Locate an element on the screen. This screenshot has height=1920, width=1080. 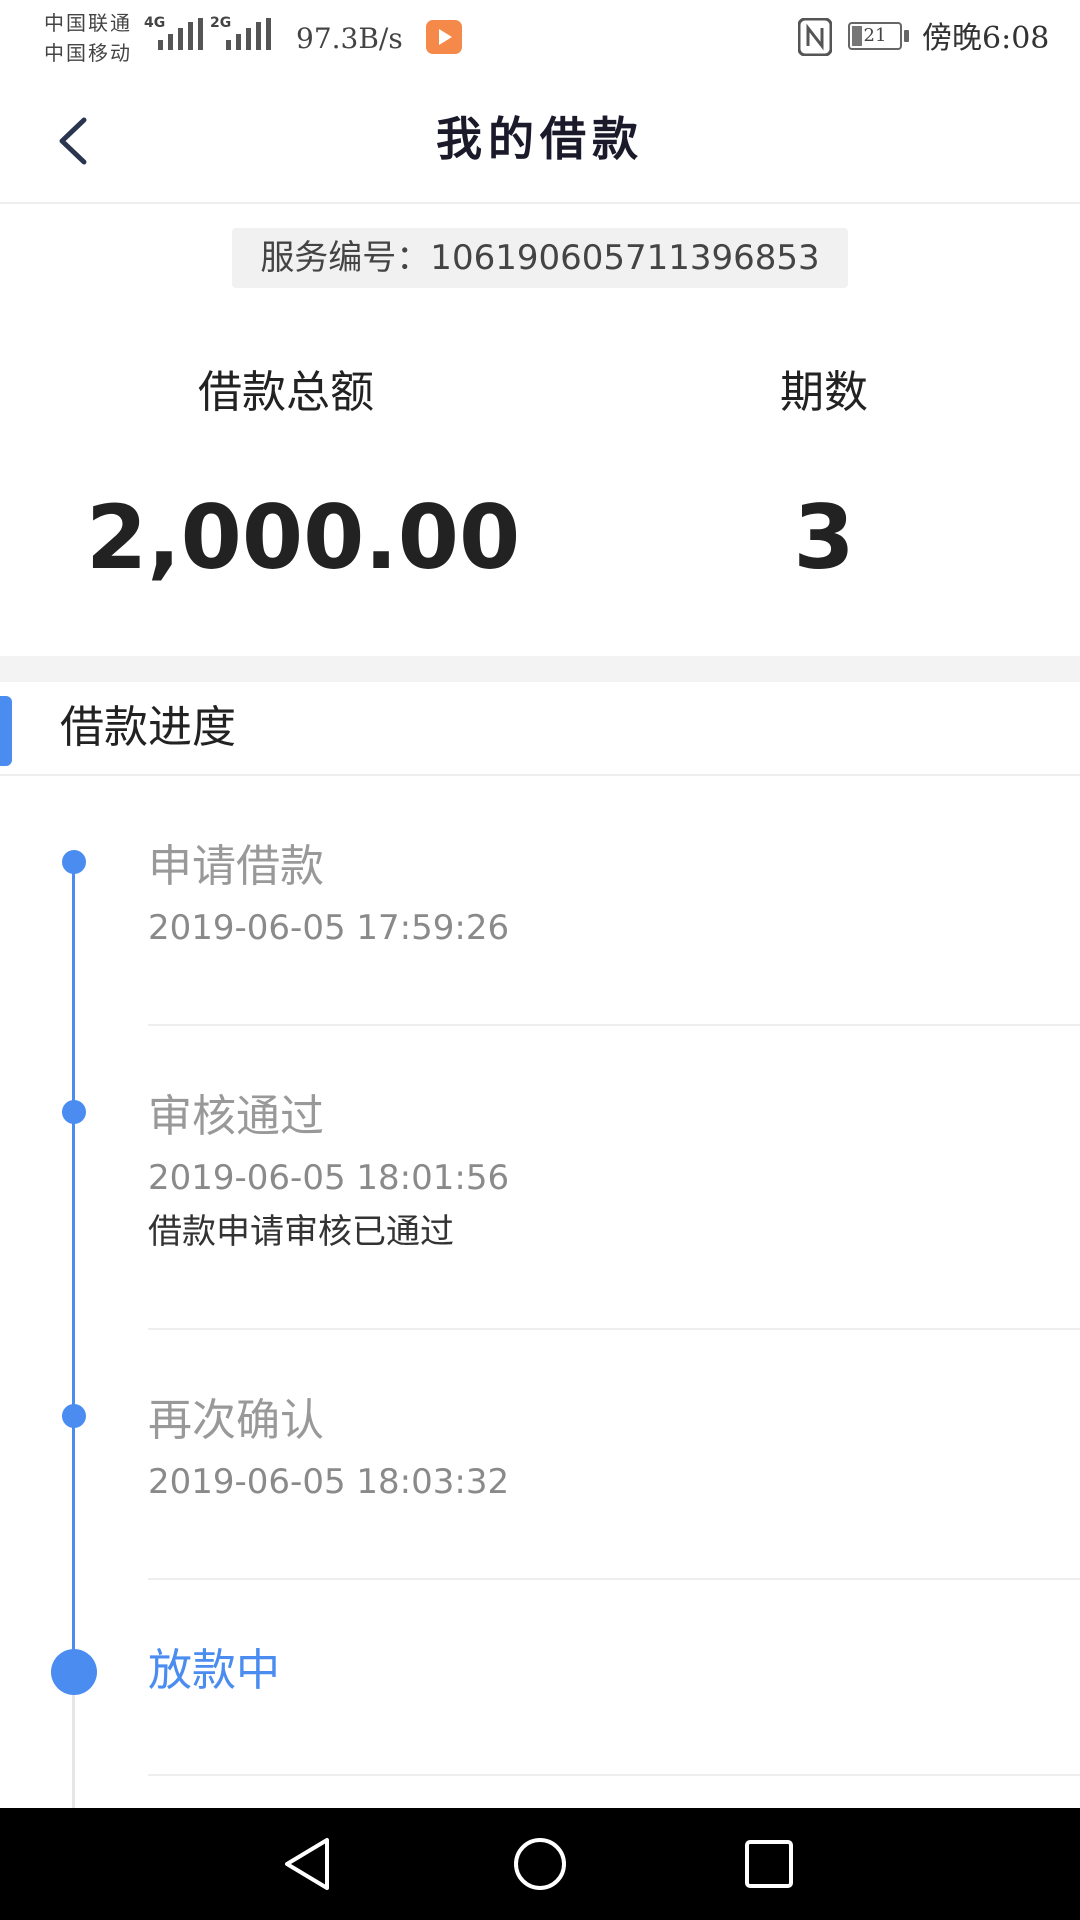
nav-home-button is located at coordinates (540, 1864).